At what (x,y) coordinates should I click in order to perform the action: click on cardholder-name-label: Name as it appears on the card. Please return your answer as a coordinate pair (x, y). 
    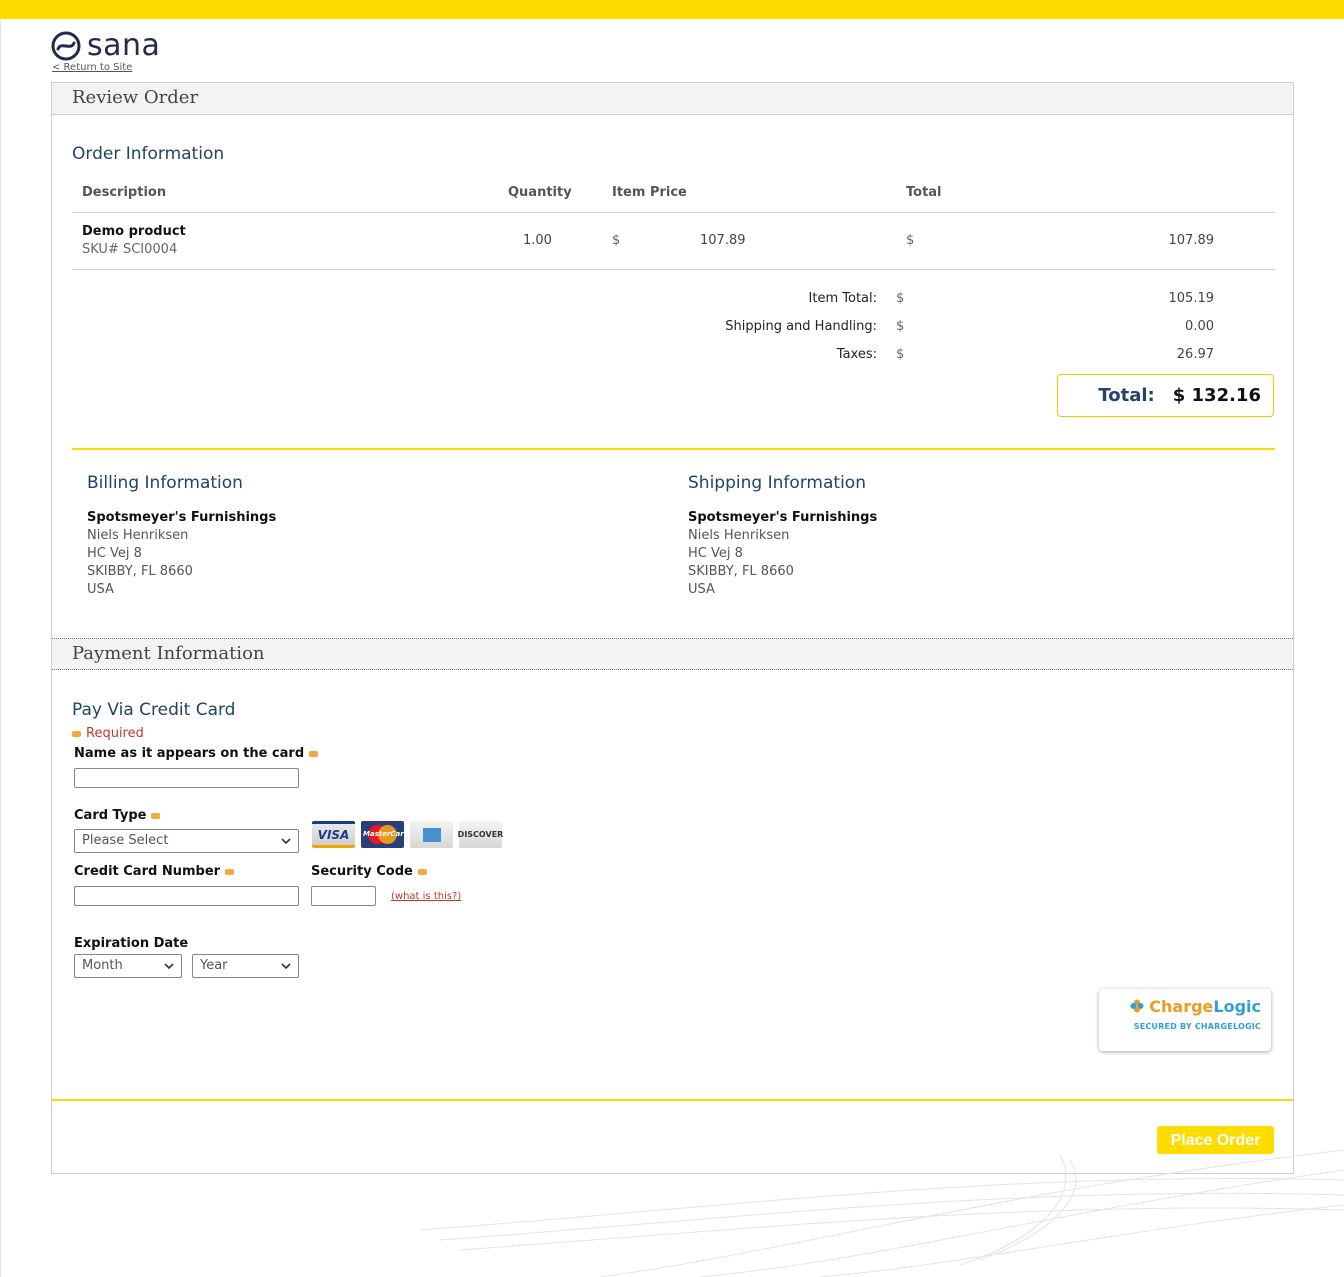
    Looking at the image, I should click on (196, 753).